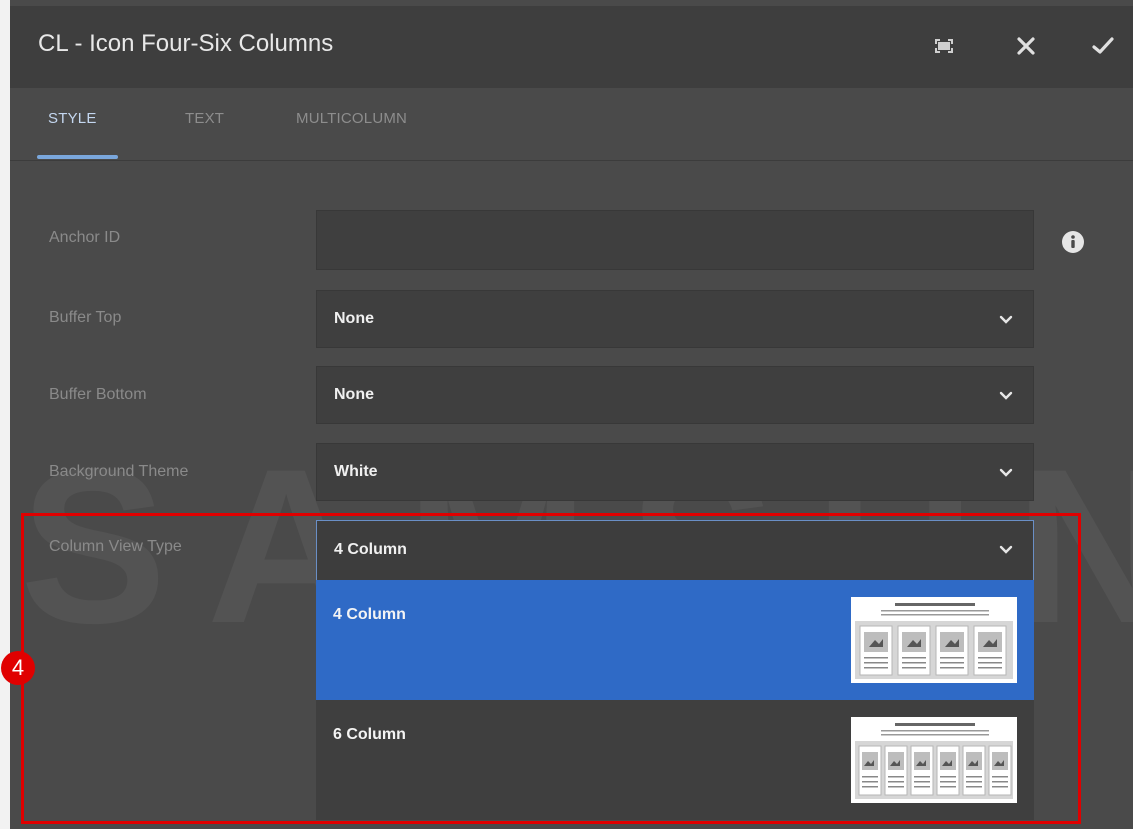  What do you see at coordinates (571, 47) in the screenshot?
I see `dialog-header: CL - Icon Four-Six Columns` at bounding box center [571, 47].